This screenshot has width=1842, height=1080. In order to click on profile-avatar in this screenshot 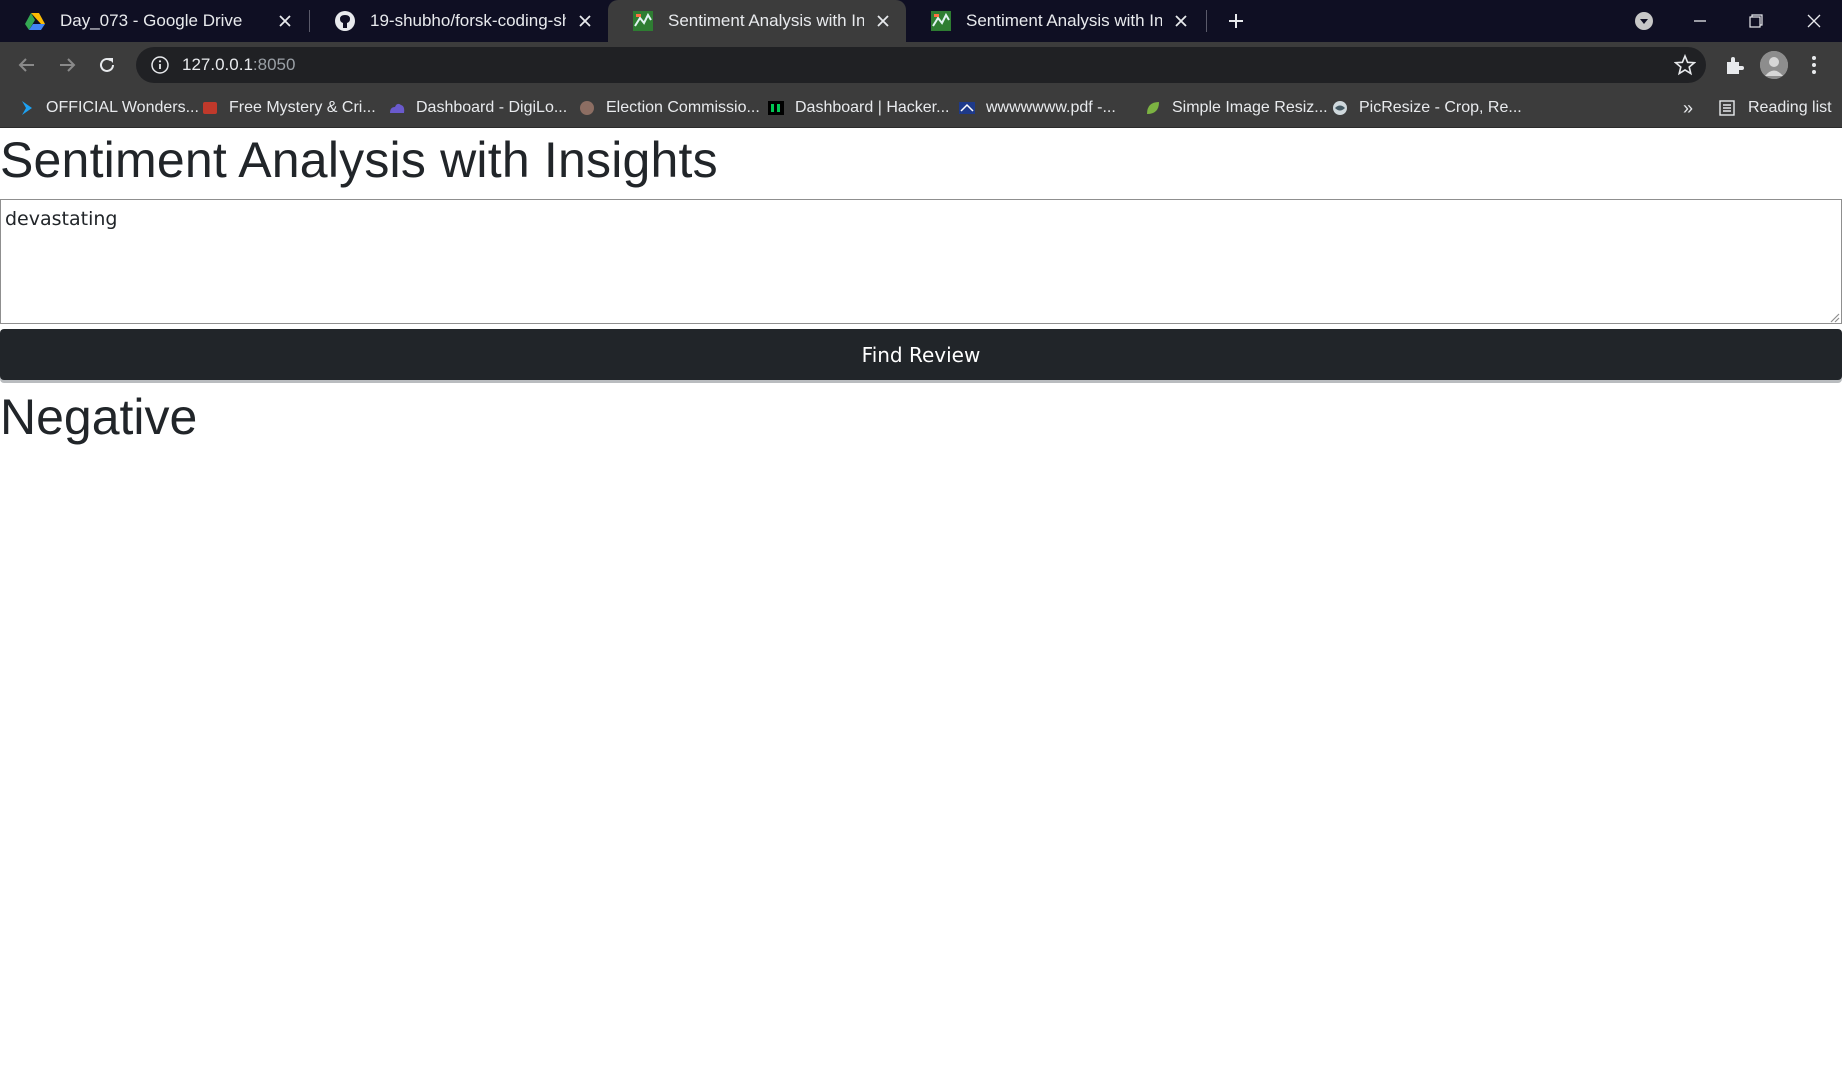, I will do `click(1774, 65)`.